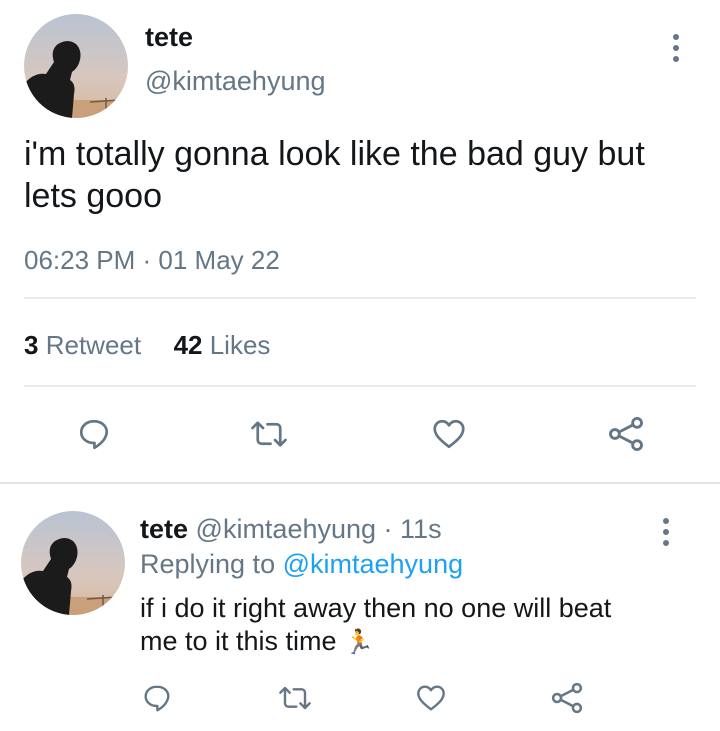 This screenshot has height=731, width=720. Describe the element at coordinates (93, 196) in the screenshot. I see `main-tweet-text-line2: lets gooo` at that location.